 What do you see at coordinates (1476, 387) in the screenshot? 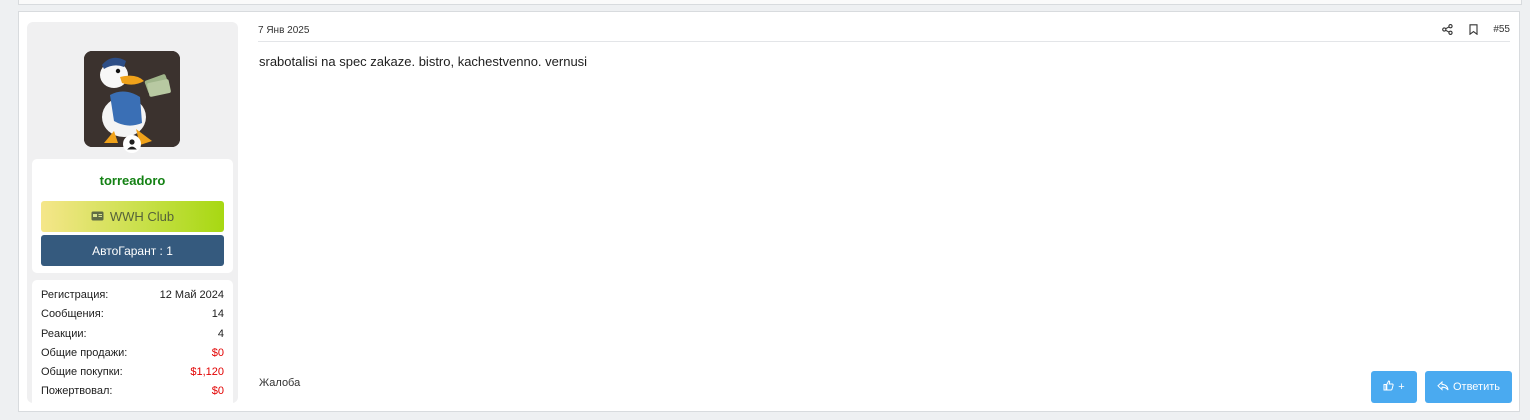
I see `reply-button-label: Ответить` at bounding box center [1476, 387].